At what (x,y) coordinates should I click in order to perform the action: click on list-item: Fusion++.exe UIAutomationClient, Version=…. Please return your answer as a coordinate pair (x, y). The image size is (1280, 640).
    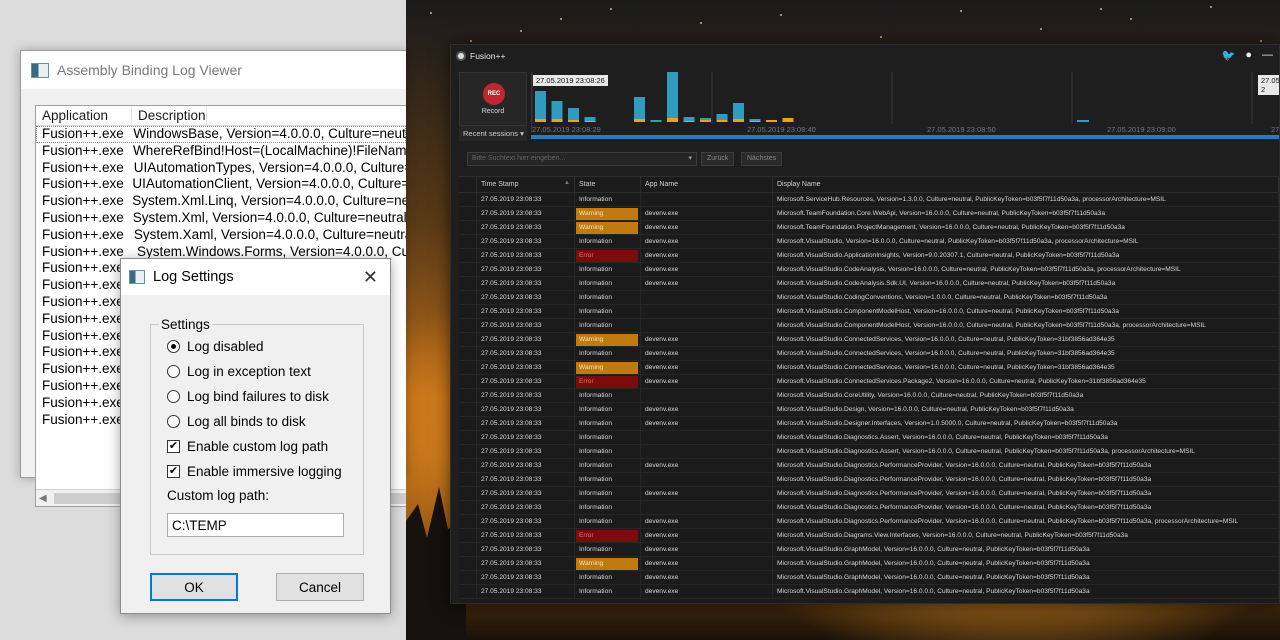
    Looking at the image, I should click on (221, 184).